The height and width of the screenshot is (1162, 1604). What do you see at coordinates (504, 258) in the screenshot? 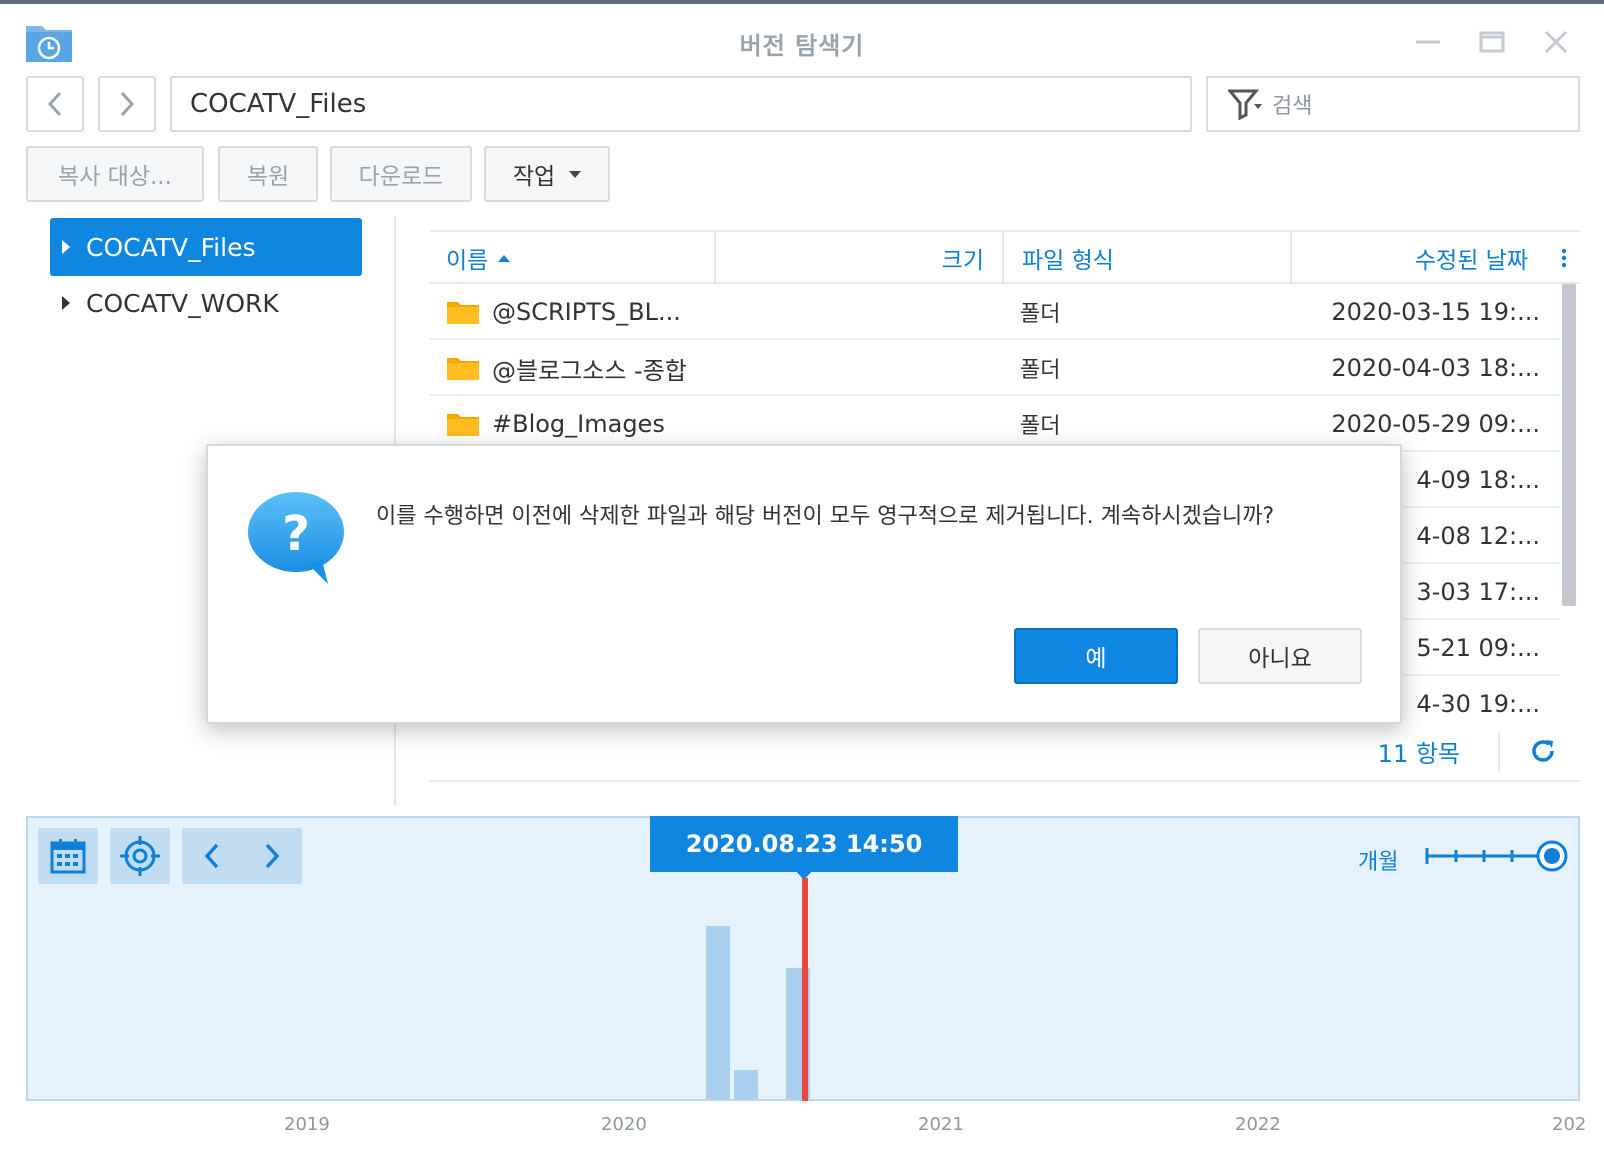
I see `sort-ascending-icon` at bounding box center [504, 258].